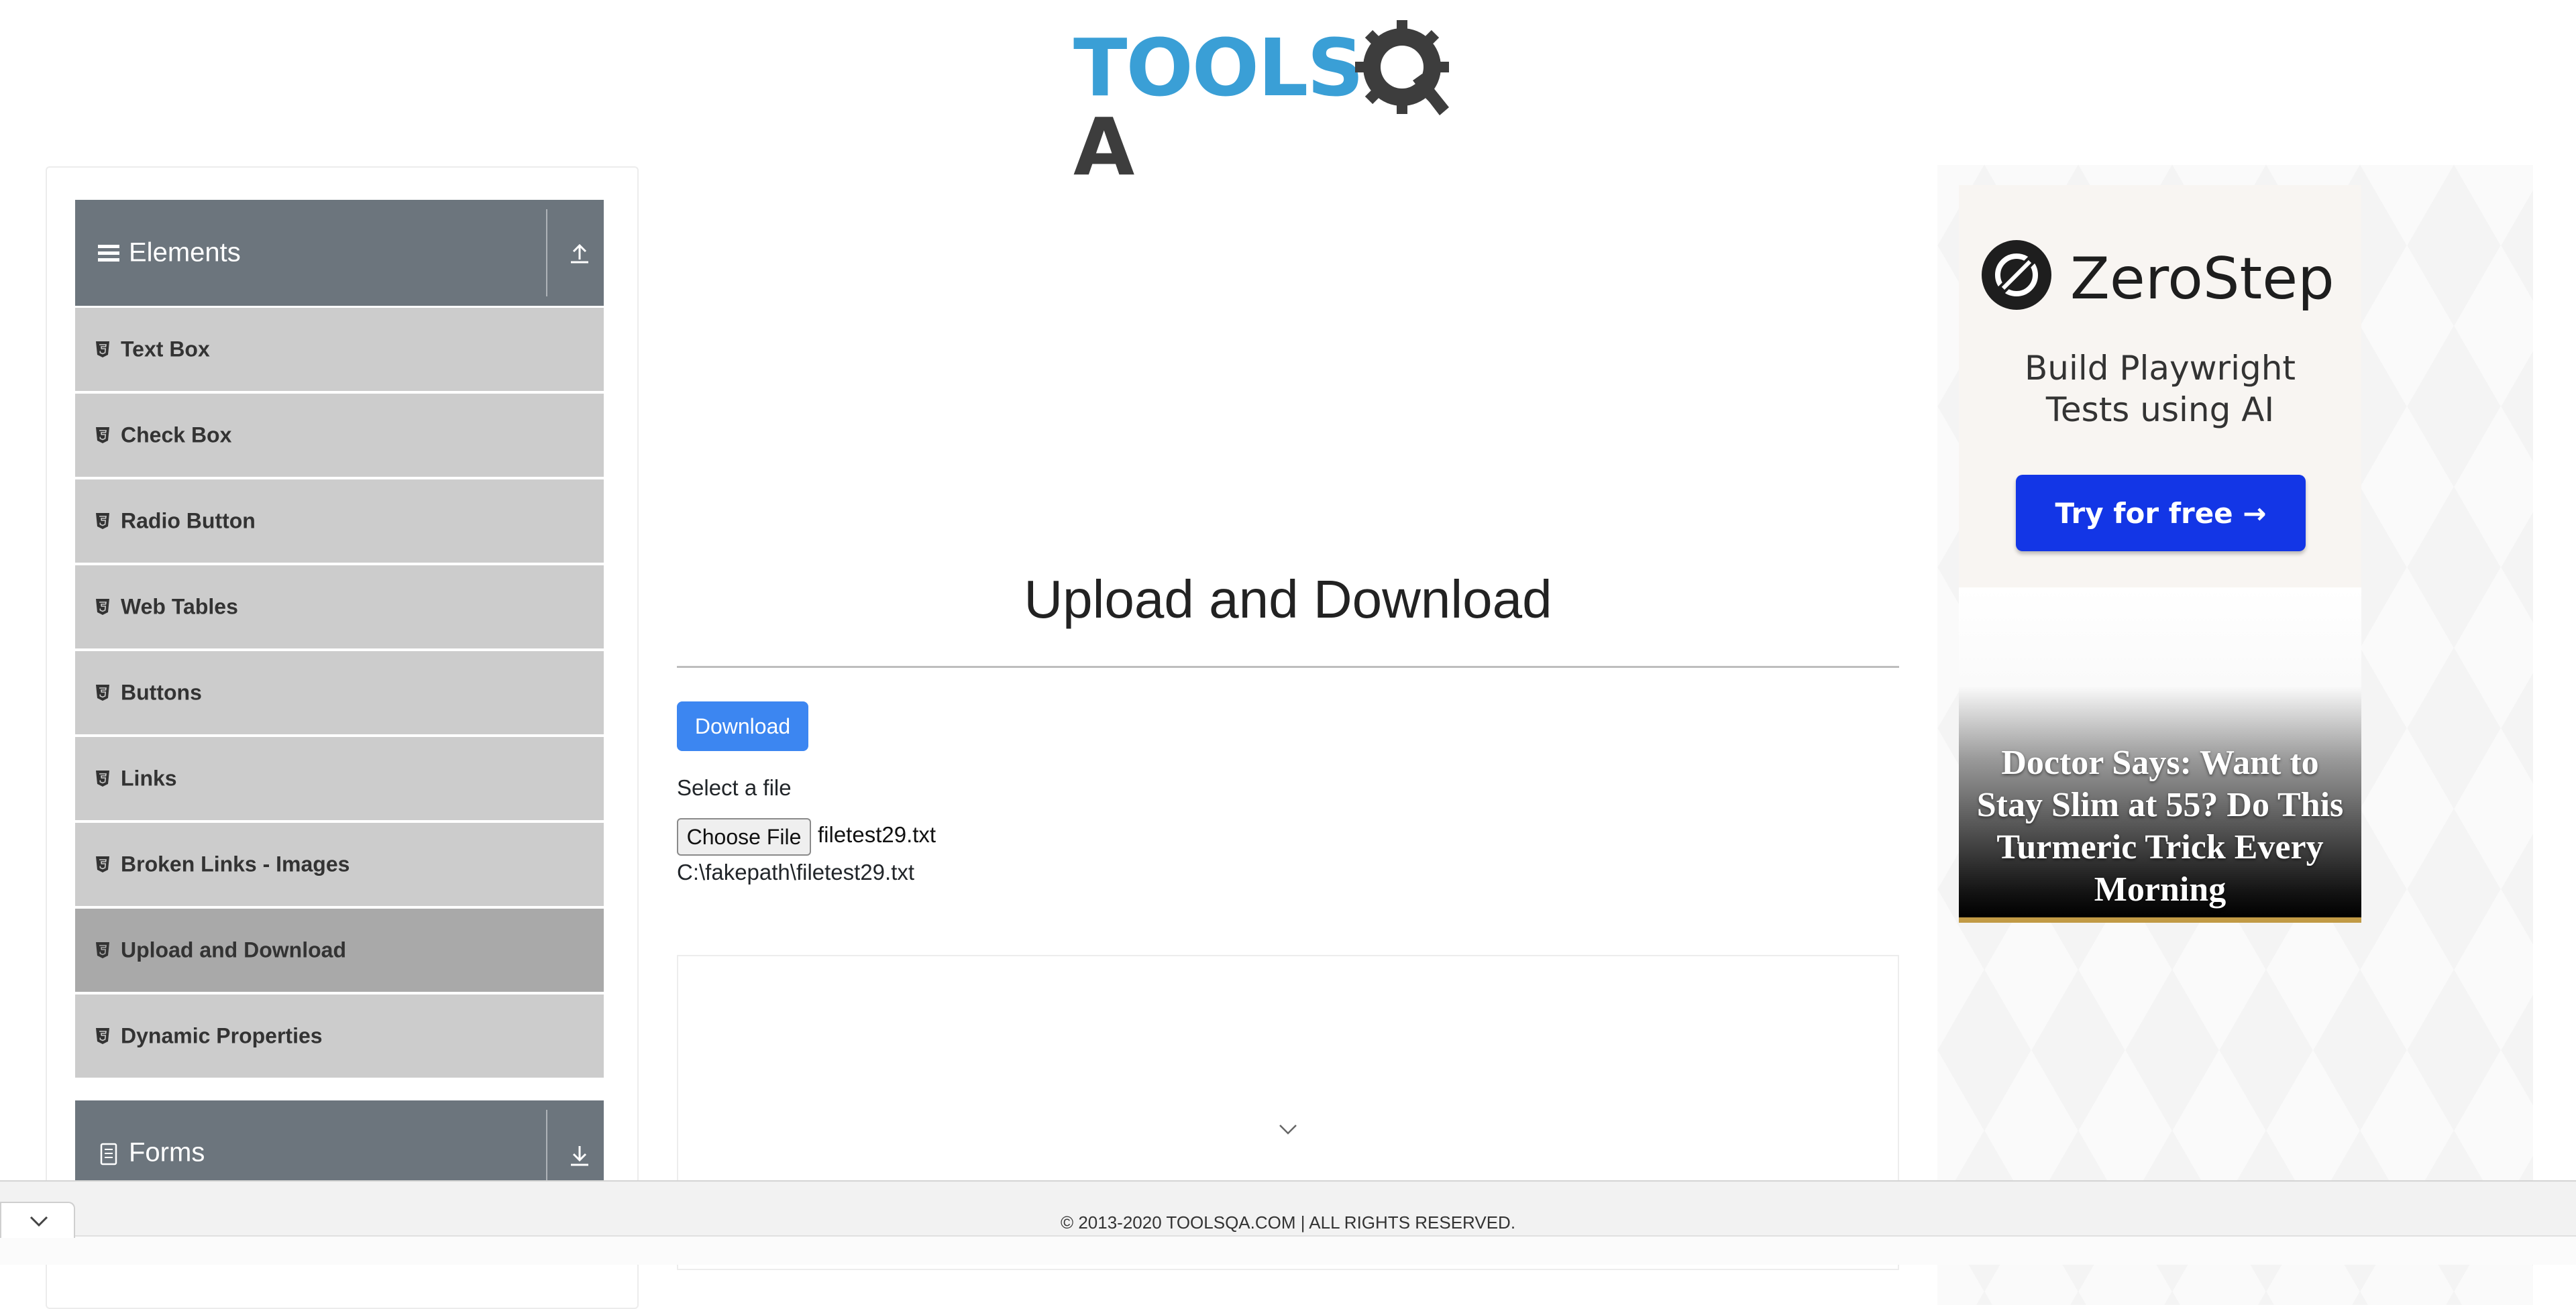 The height and width of the screenshot is (1309, 2576). What do you see at coordinates (796, 873) in the screenshot?
I see `uploaded-file-path: C:\fakepath\filetest29.txt` at bounding box center [796, 873].